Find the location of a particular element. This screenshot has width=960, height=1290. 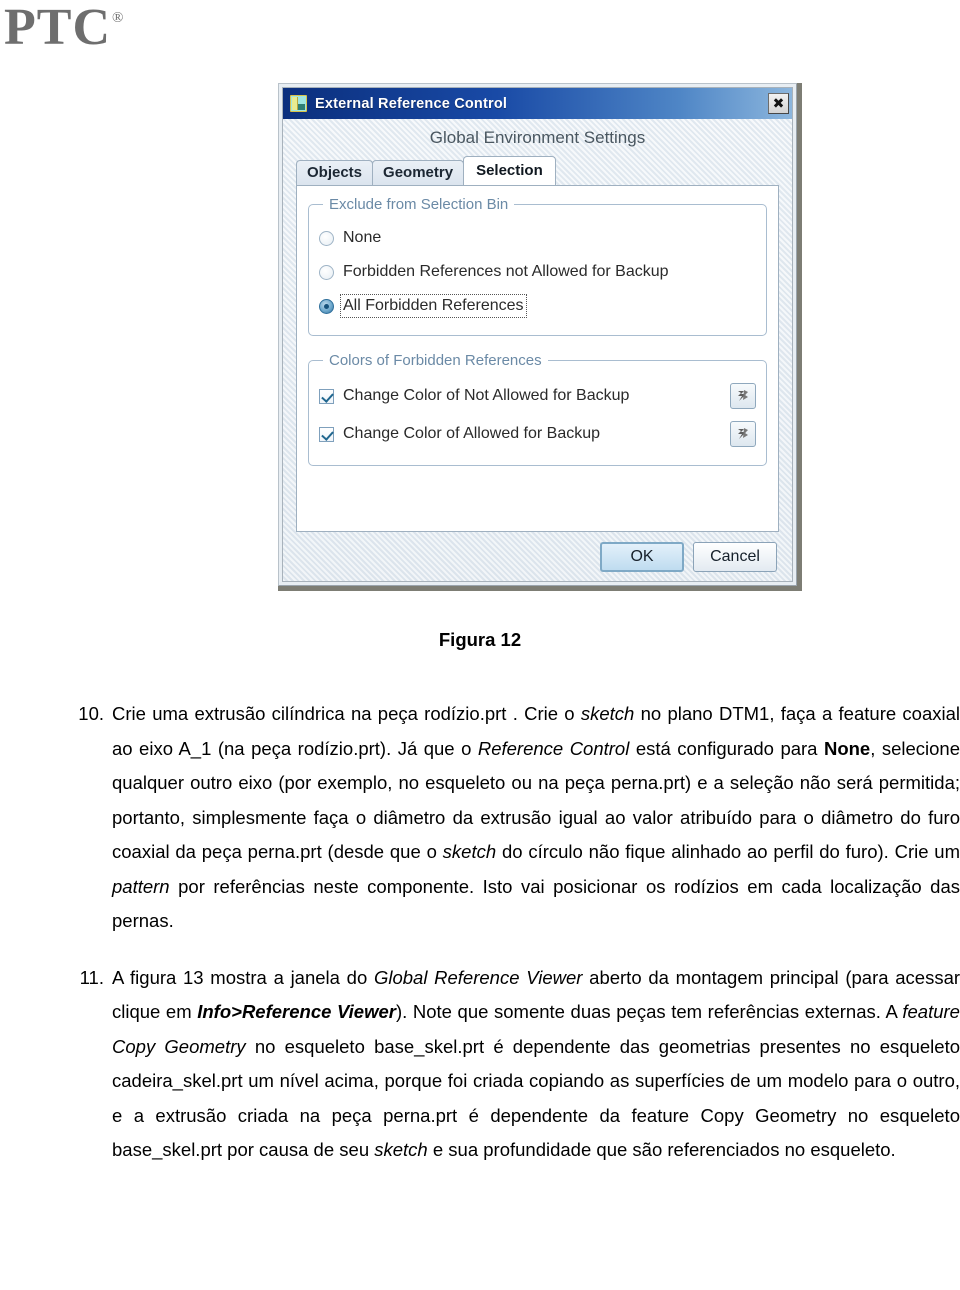

registered-trademark-icon: ® is located at coordinates (118, 18).